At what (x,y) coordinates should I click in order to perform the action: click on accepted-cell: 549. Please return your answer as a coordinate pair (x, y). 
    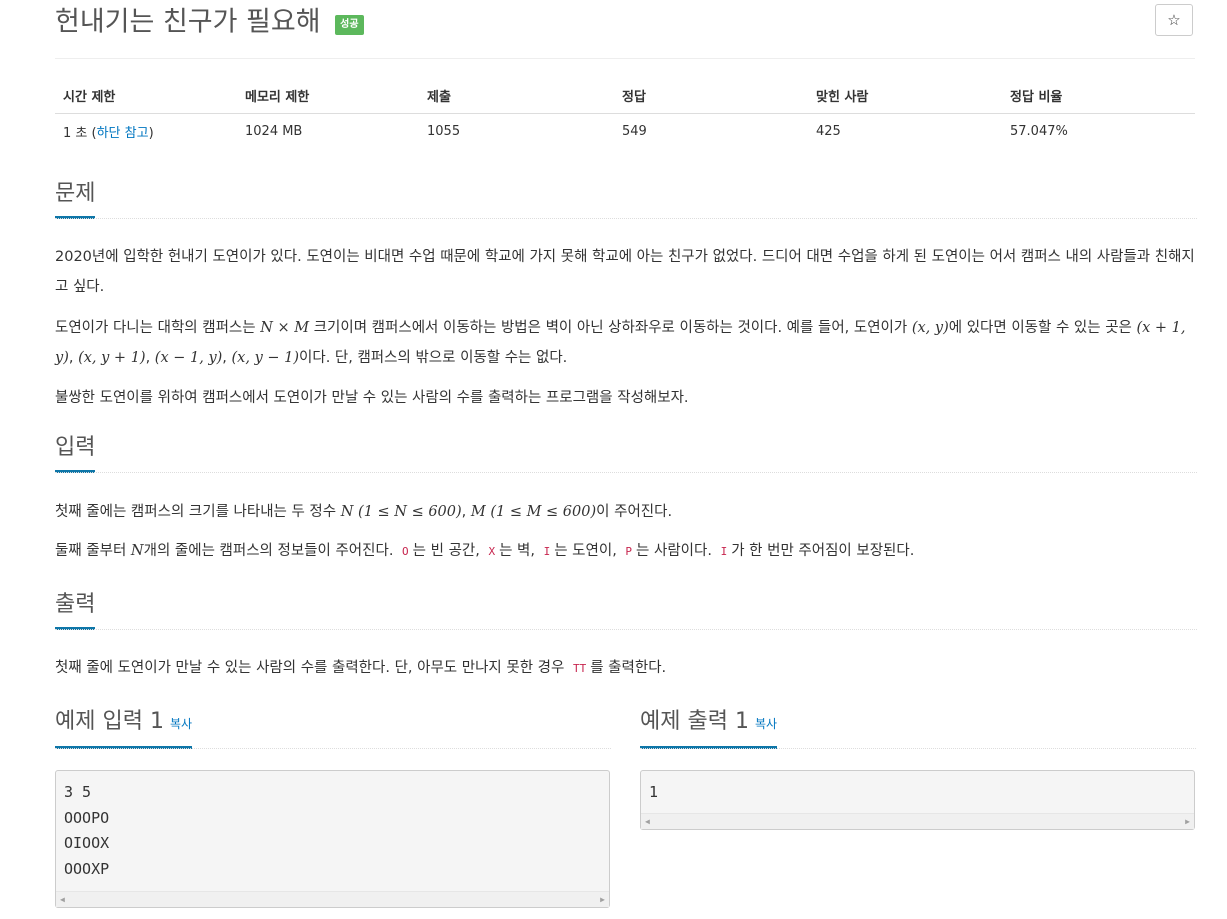
    Looking at the image, I should click on (634, 131).